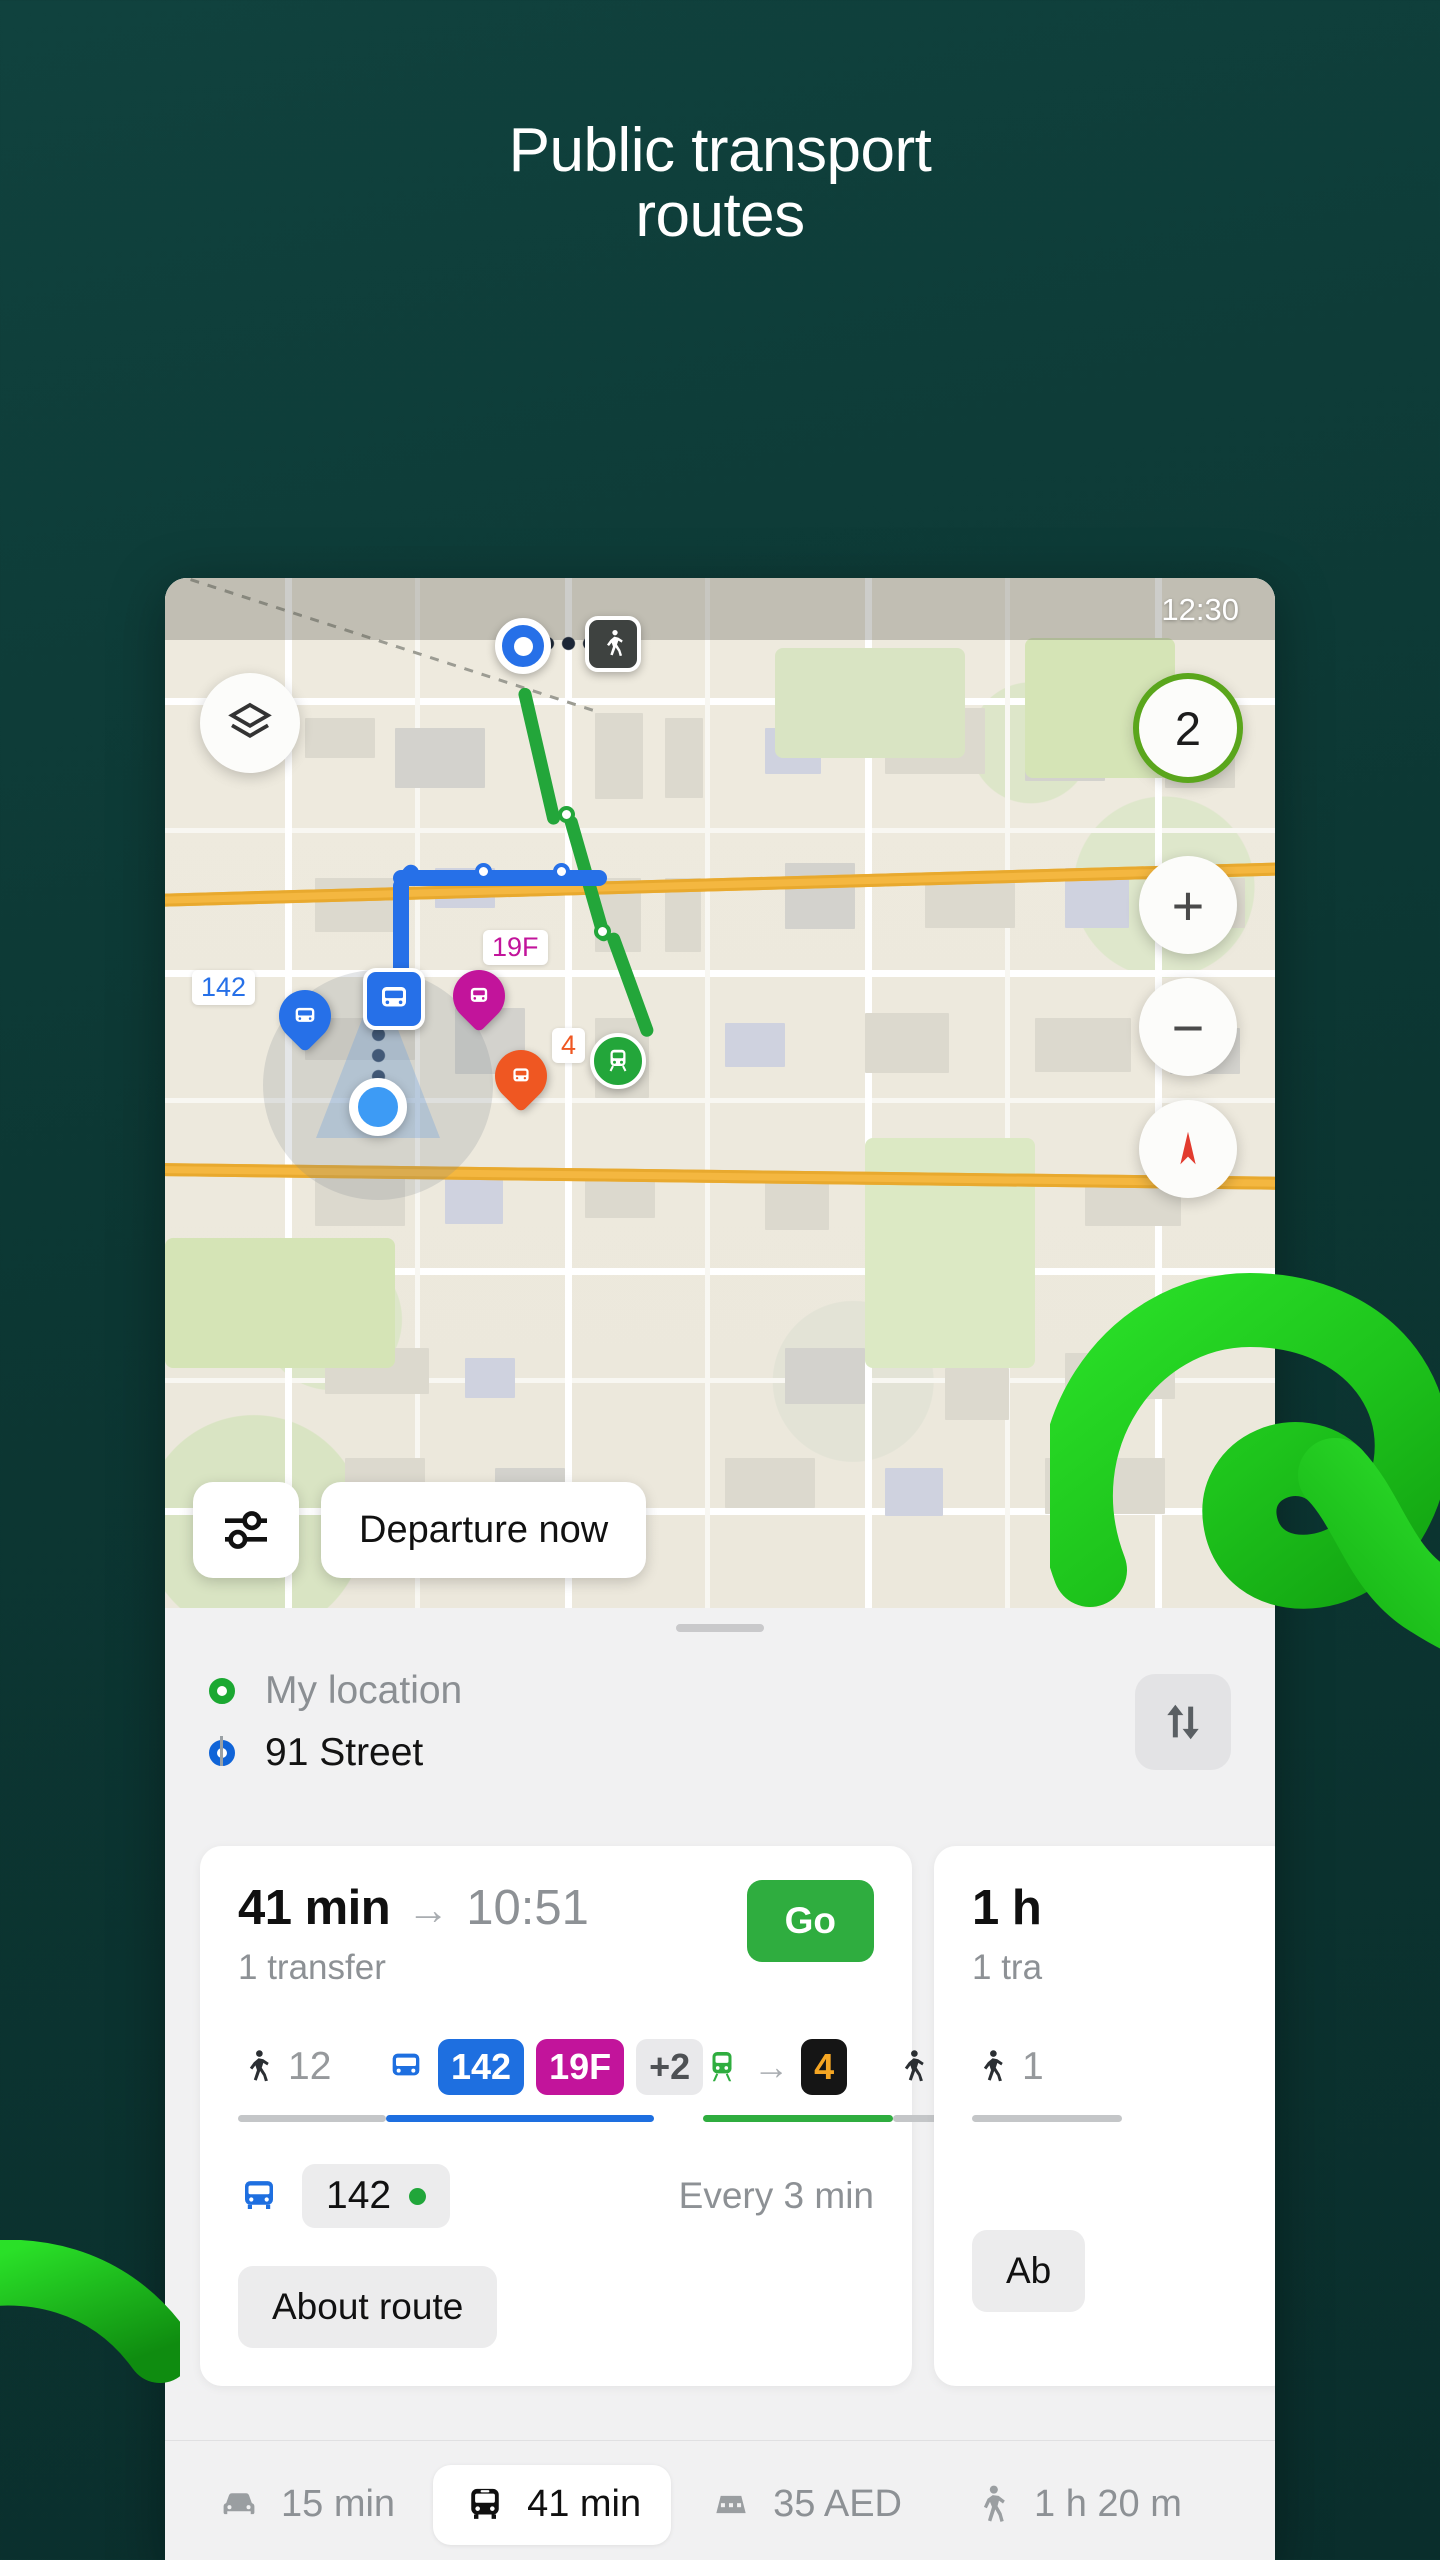 This screenshot has width=1440, height=2560. What do you see at coordinates (1047, 2078) in the screenshot?
I see `leg-walk-3: 1` at bounding box center [1047, 2078].